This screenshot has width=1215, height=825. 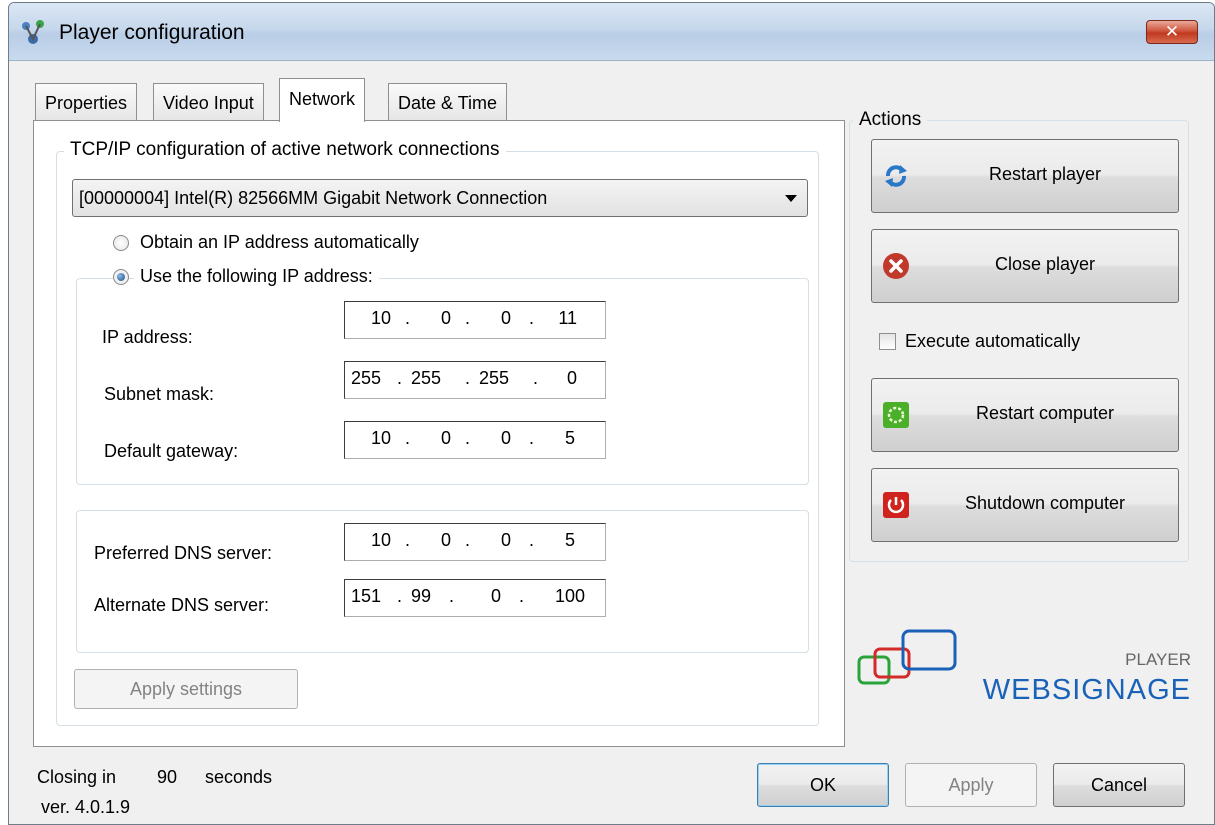 I want to click on preferred-dns-field: 10 . 0 . 0 . 5, so click(x=475, y=542).